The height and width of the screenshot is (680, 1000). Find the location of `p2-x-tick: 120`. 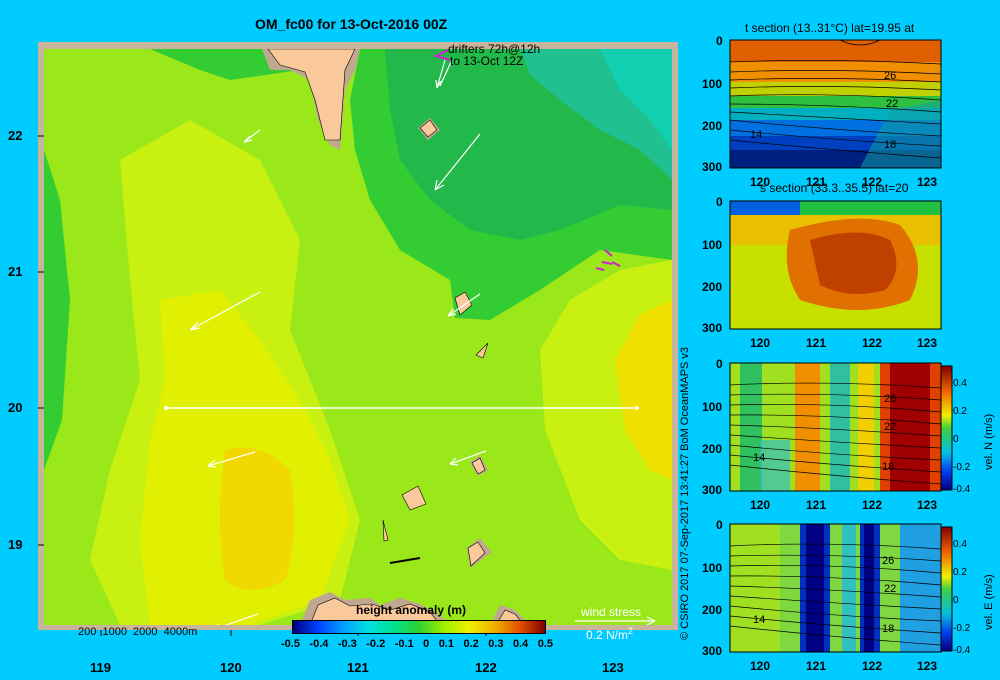

p2-x-tick: 120 is located at coordinates (760, 343).